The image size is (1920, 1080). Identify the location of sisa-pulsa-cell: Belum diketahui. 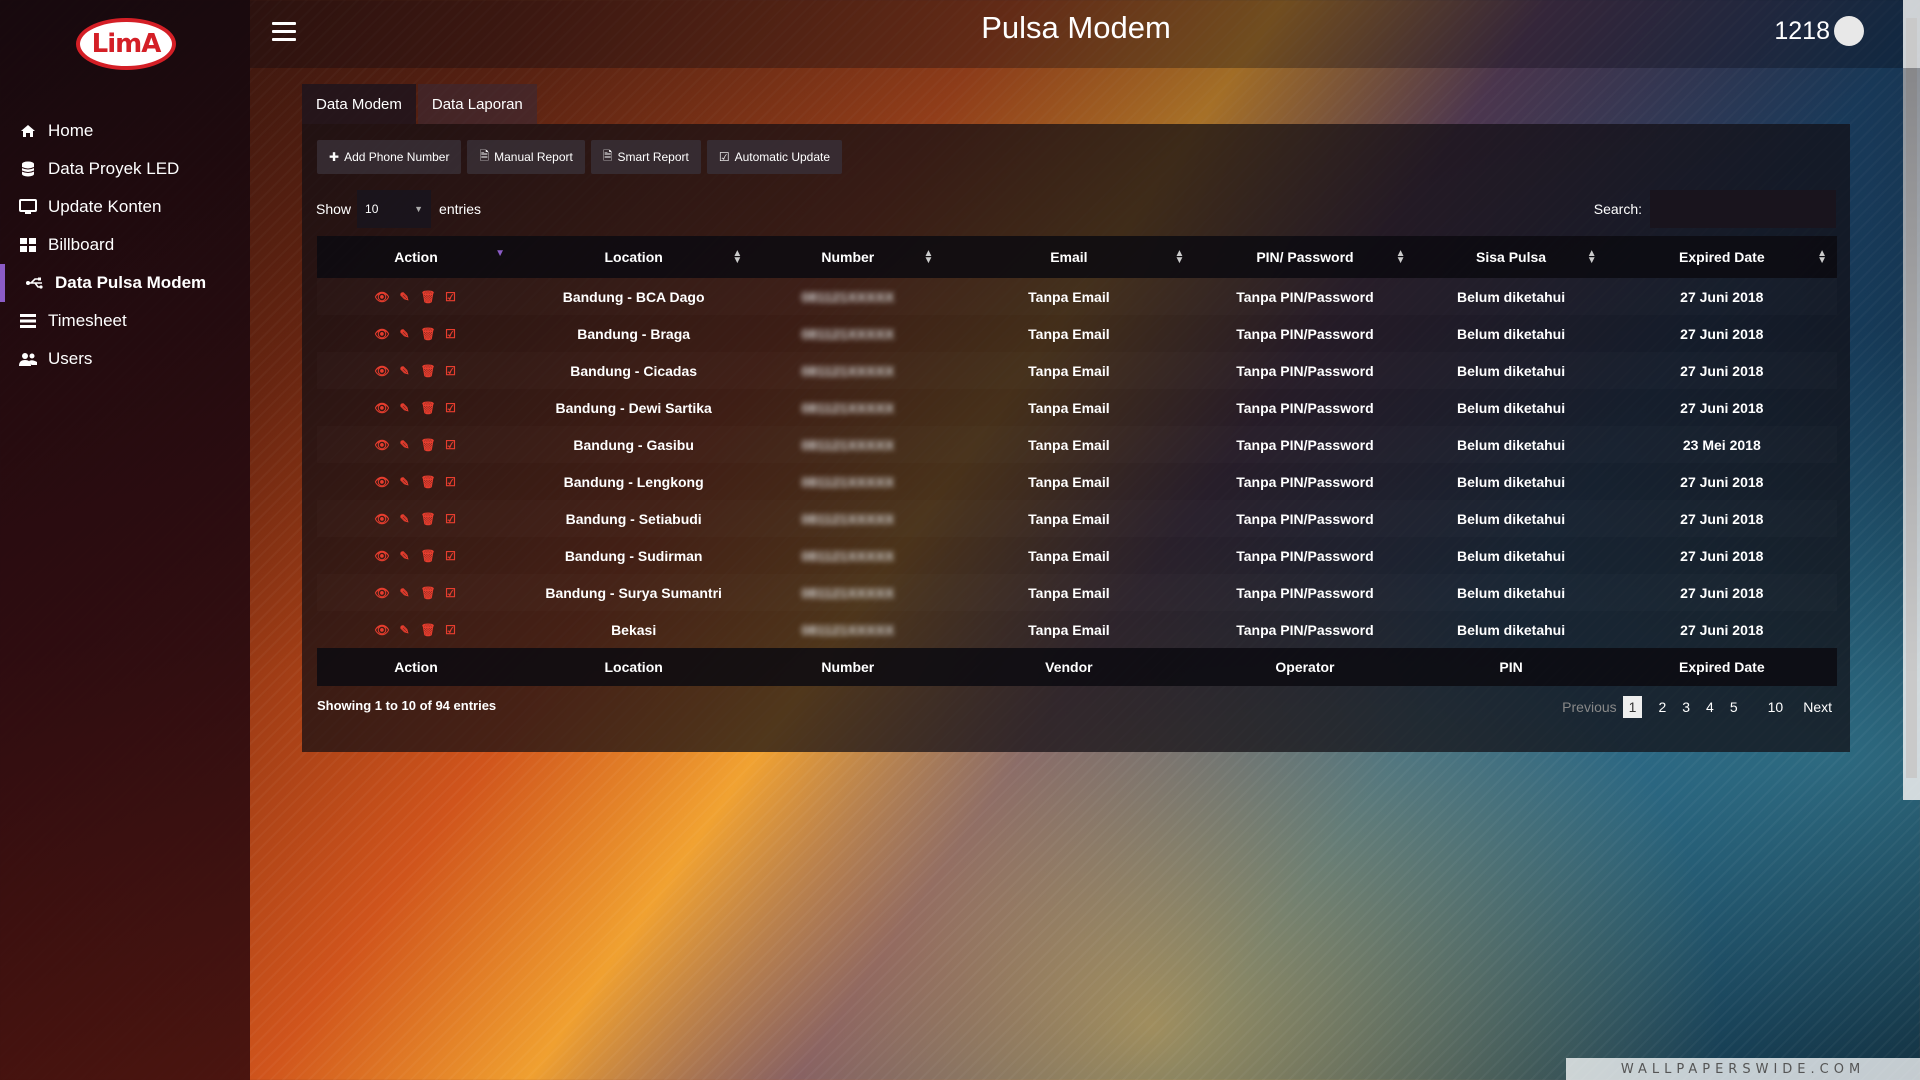
(1511, 518).